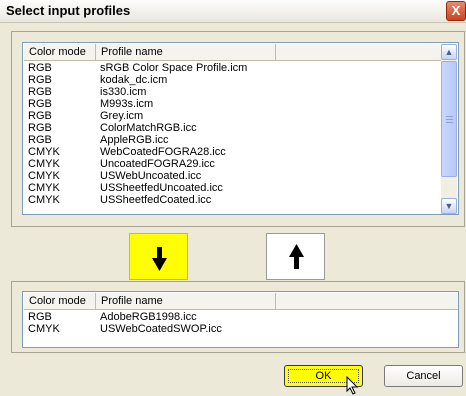 This screenshot has width=466, height=396. What do you see at coordinates (233, 11) in the screenshot?
I see `title-bar: Select input profiles X` at bounding box center [233, 11].